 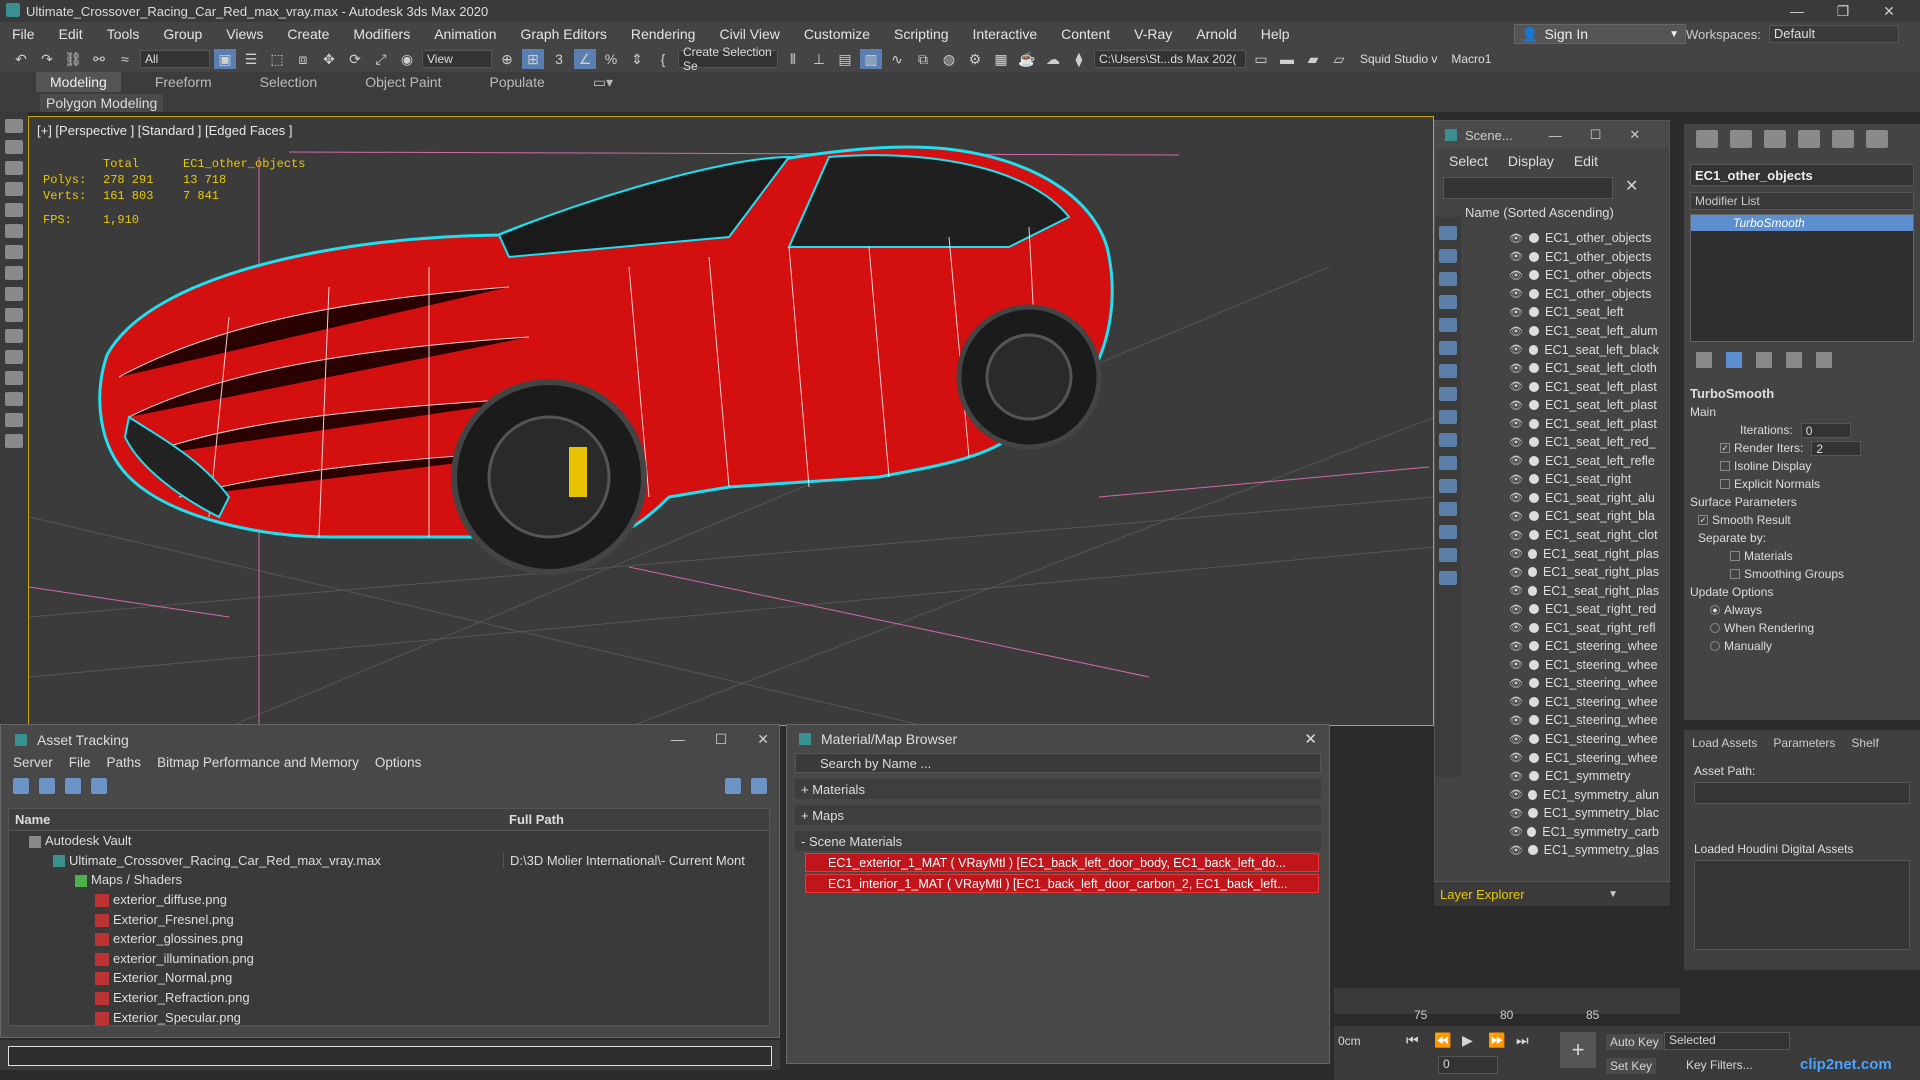 What do you see at coordinates (175, 59) in the screenshot?
I see `selection-filter-select: All` at bounding box center [175, 59].